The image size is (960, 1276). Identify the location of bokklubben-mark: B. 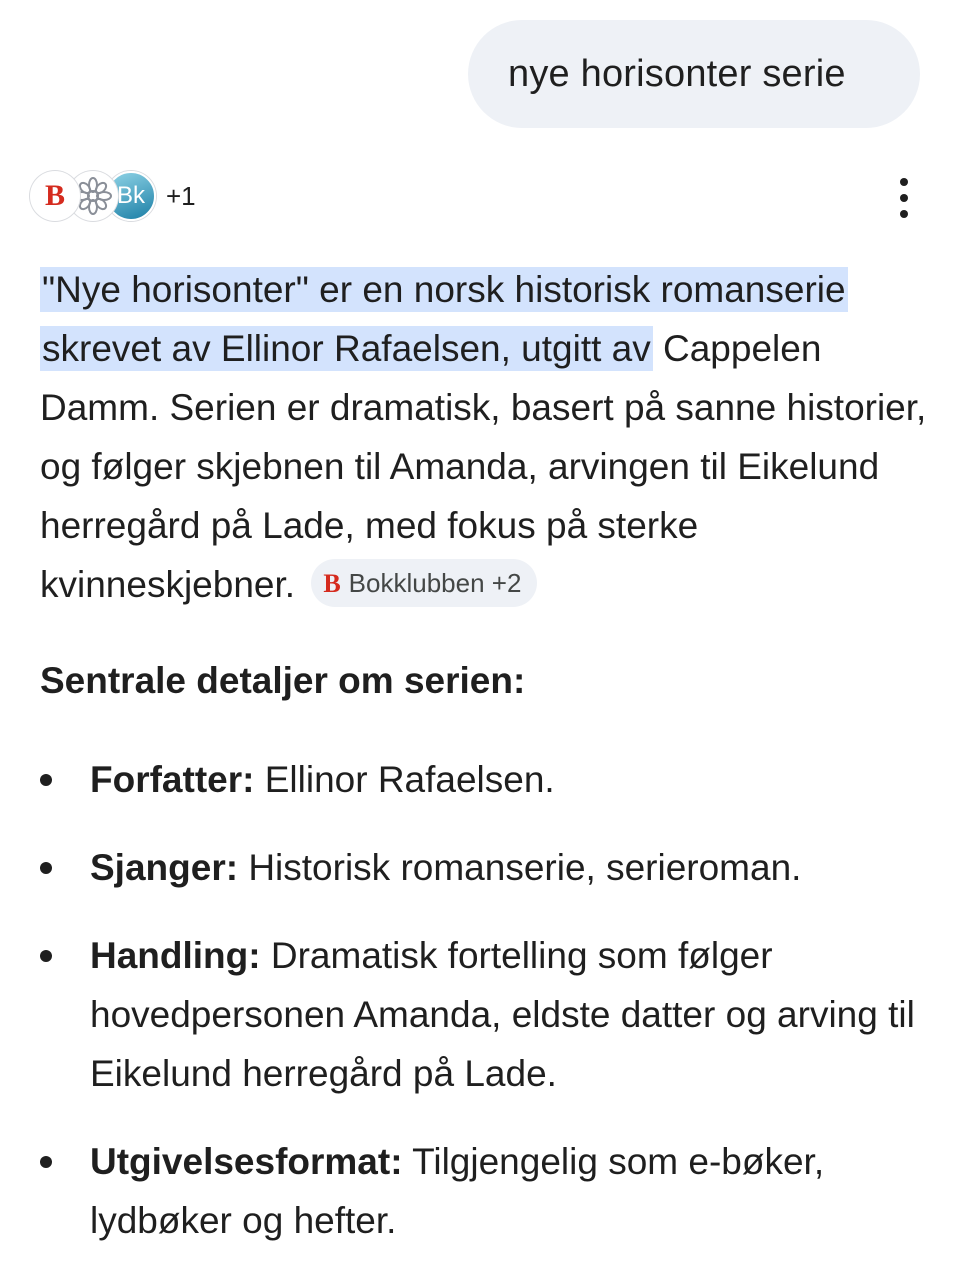
(54, 195).